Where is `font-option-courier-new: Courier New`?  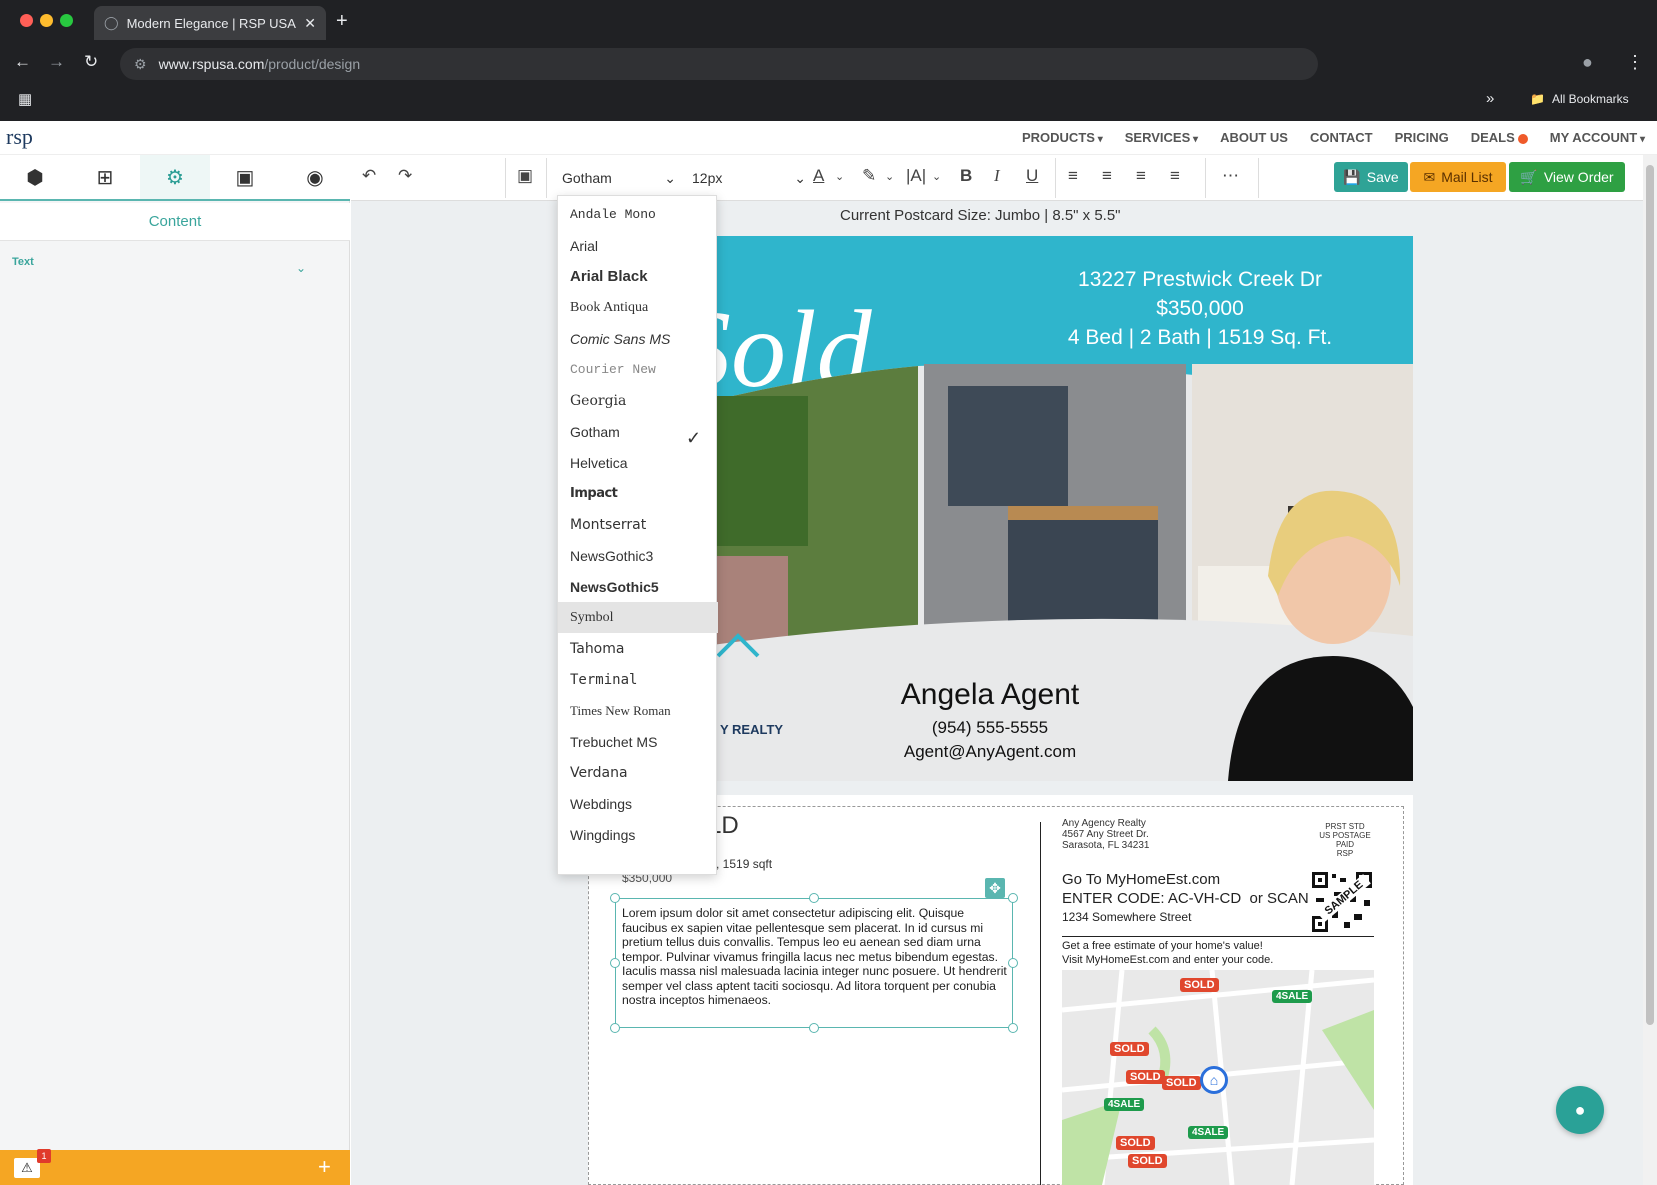
font-option-courier-new: Courier New is located at coordinates (638, 369).